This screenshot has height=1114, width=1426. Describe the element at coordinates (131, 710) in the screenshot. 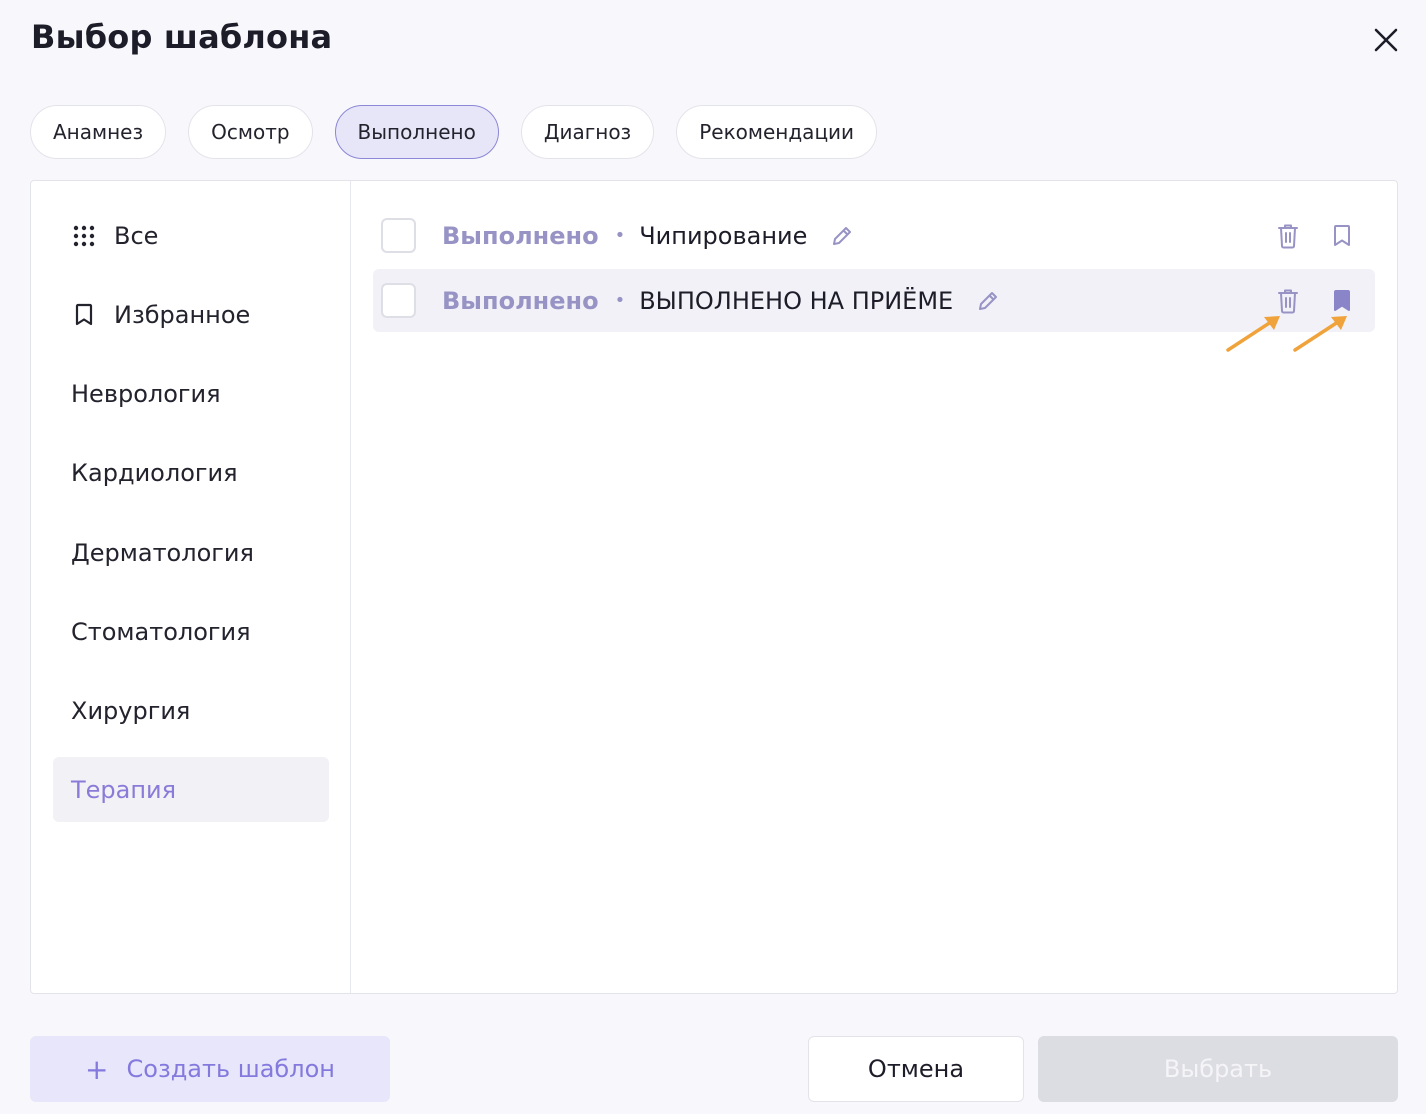

I see `sidebar-item-label: Хирургия` at that location.